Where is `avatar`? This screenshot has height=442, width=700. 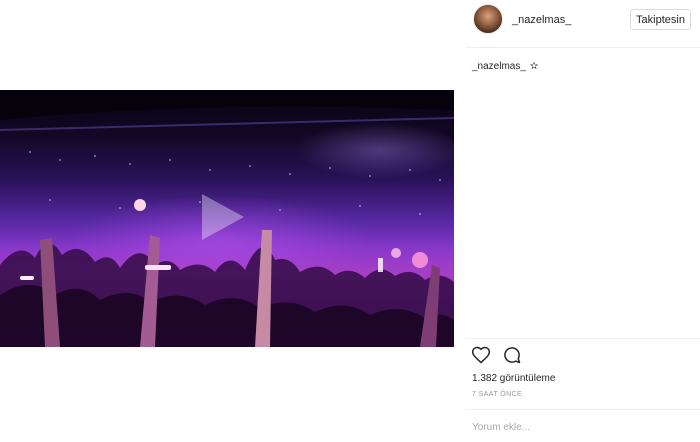
avatar is located at coordinates (488, 19).